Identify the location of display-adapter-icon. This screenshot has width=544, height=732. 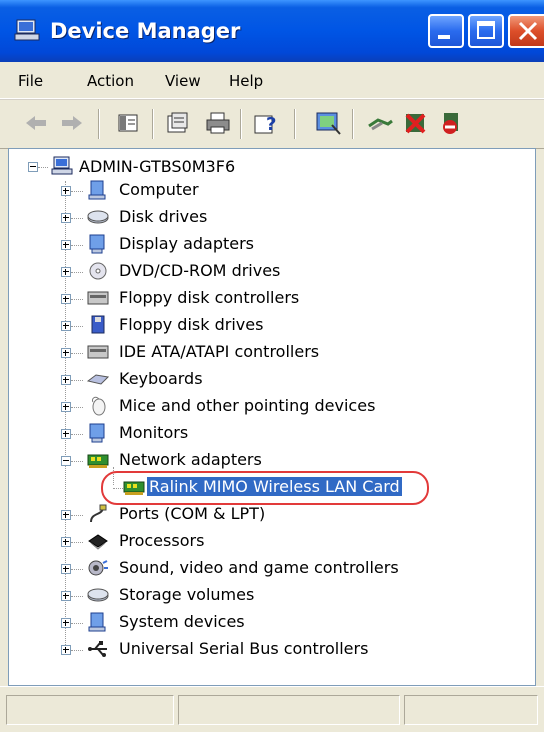
(97, 244).